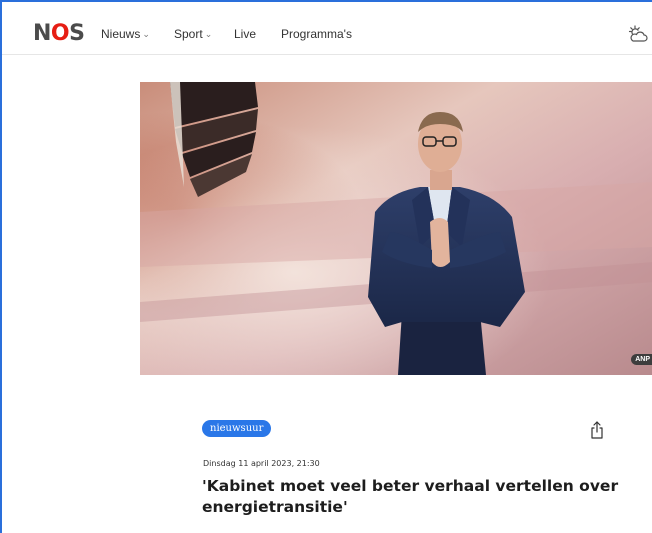 This screenshot has height=533, width=652. I want to click on nav-programmas: Programma's, so click(316, 34).